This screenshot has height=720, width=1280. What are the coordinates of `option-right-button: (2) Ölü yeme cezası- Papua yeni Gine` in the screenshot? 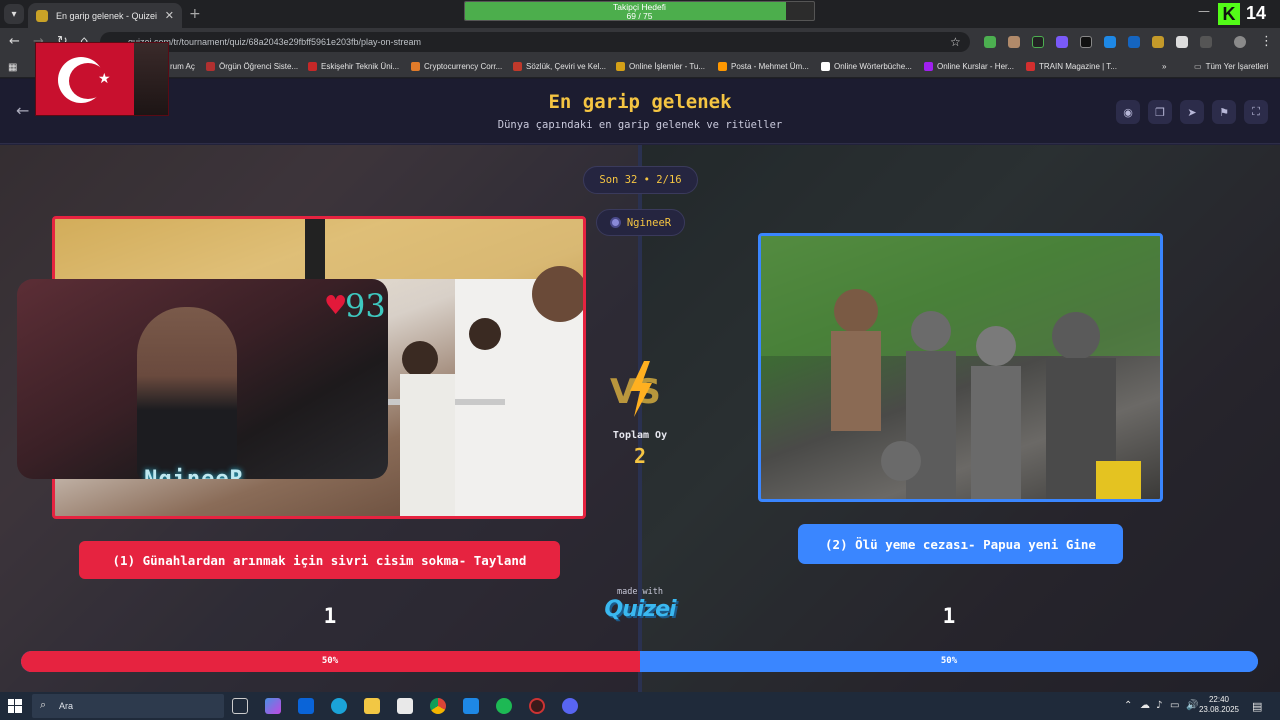 It's located at (960, 544).